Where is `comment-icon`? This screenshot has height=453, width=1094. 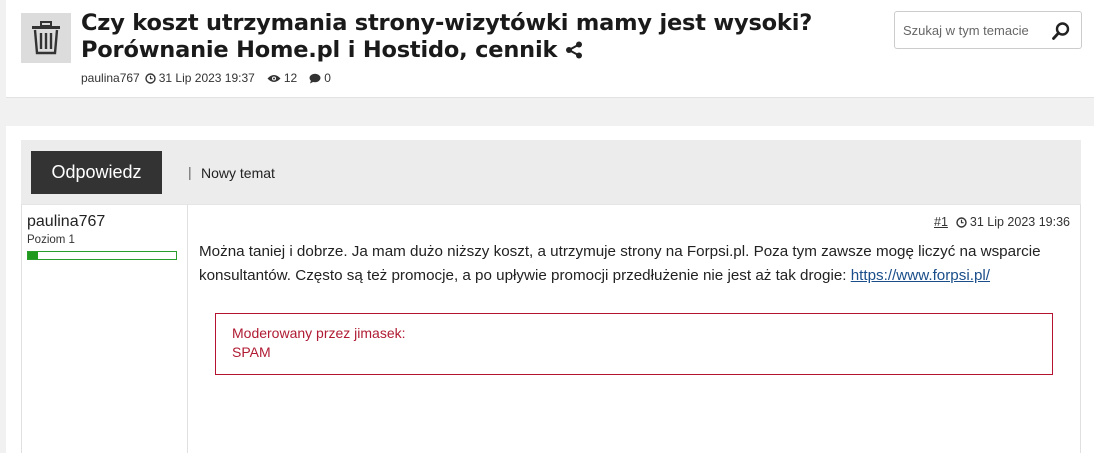 comment-icon is located at coordinates (315, 78).